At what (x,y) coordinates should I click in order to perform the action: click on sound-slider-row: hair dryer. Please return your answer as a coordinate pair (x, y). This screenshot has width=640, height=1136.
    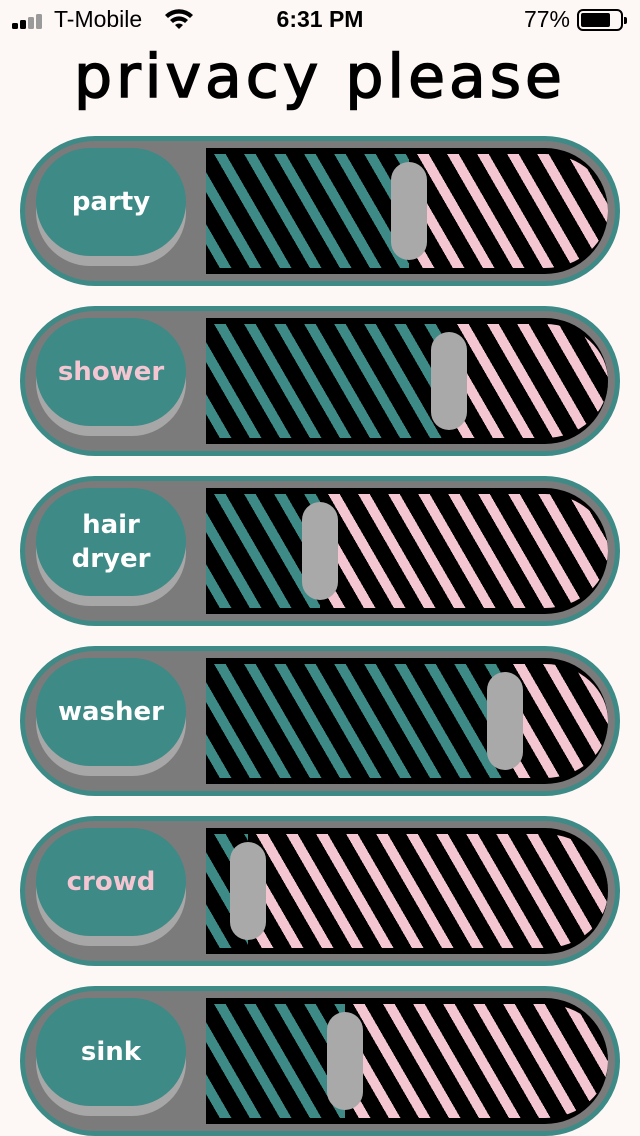
    Looking at the image, I should click on (320, 551).